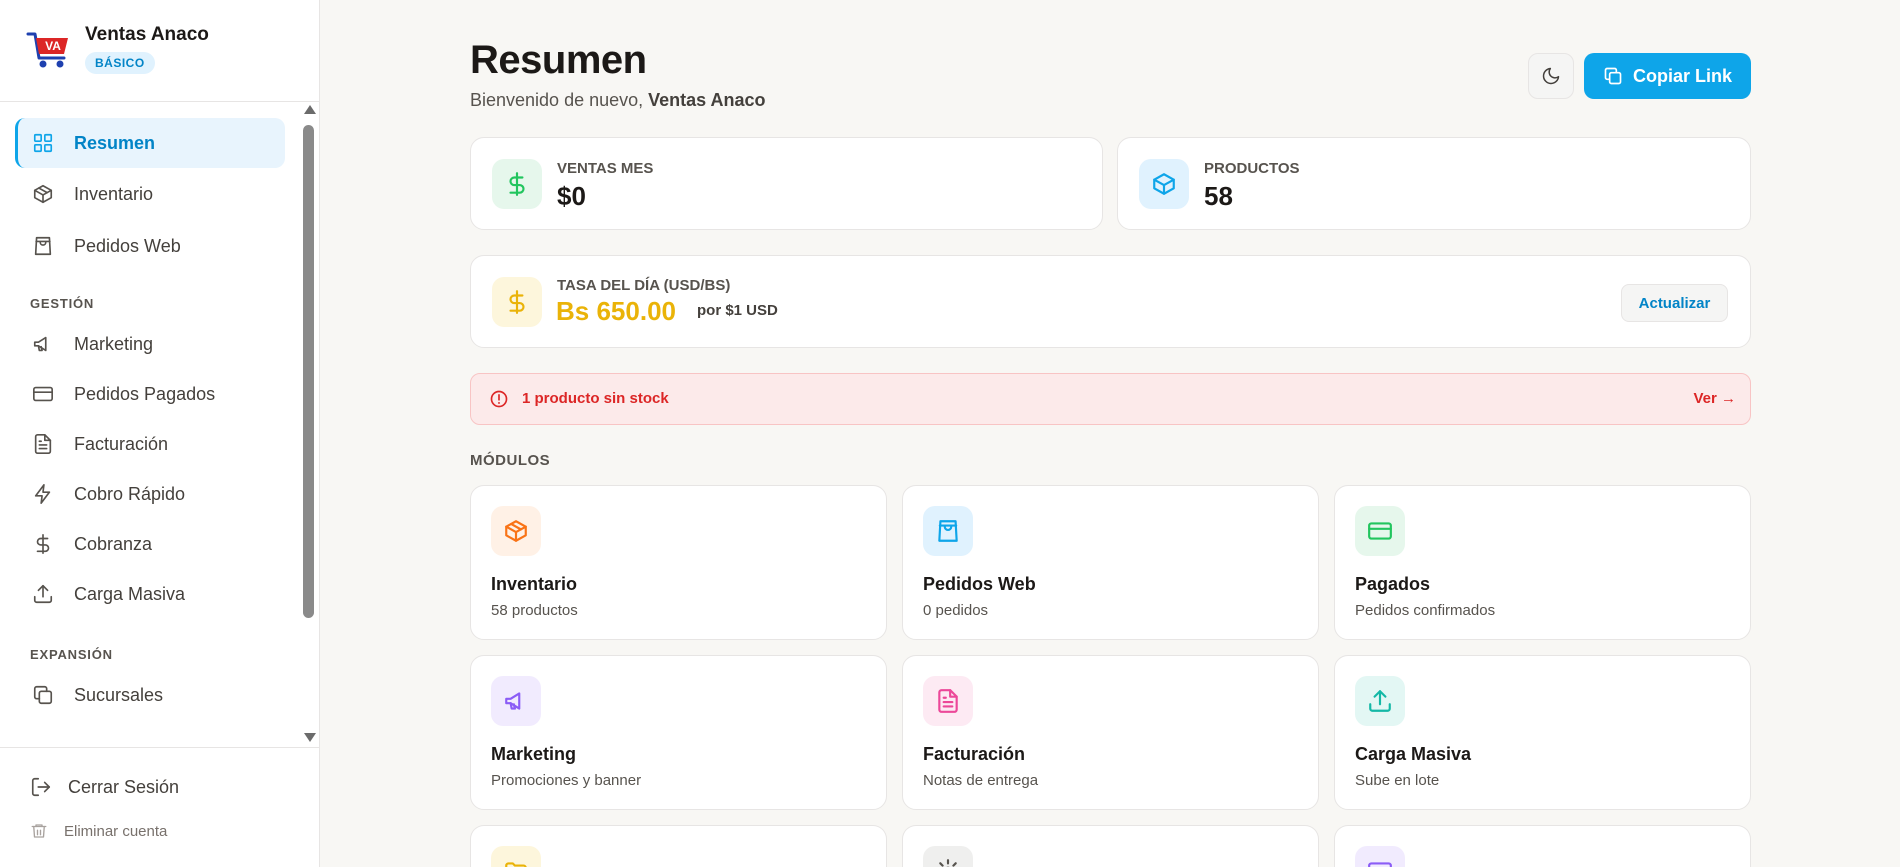 The image size is (1900, 867). I want to click on alert-view-link: Ver →, so click(1714, 398).